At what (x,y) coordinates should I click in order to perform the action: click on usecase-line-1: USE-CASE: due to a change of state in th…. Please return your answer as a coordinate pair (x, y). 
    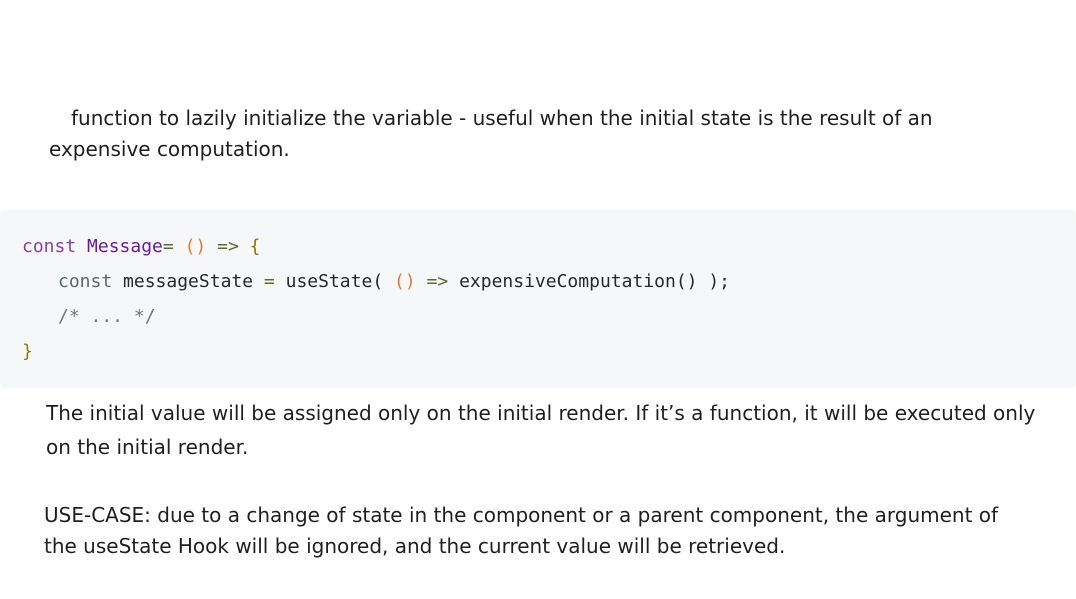
    Looking at the image, I should click on (521, 515).